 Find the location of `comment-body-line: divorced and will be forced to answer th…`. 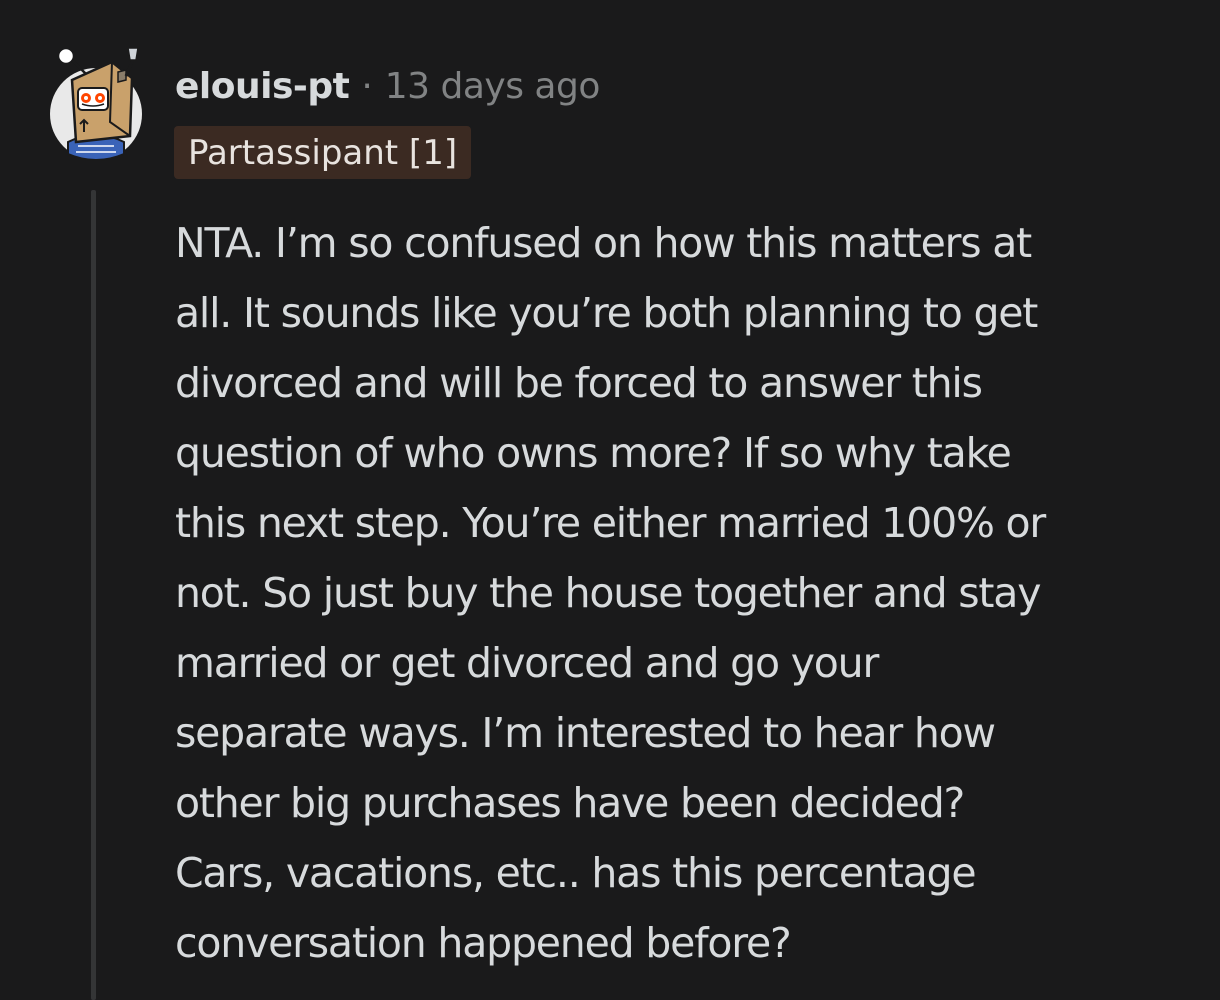

comment-body-line: divorced and will be forced to answer th… is located at coordinates (579, 383).